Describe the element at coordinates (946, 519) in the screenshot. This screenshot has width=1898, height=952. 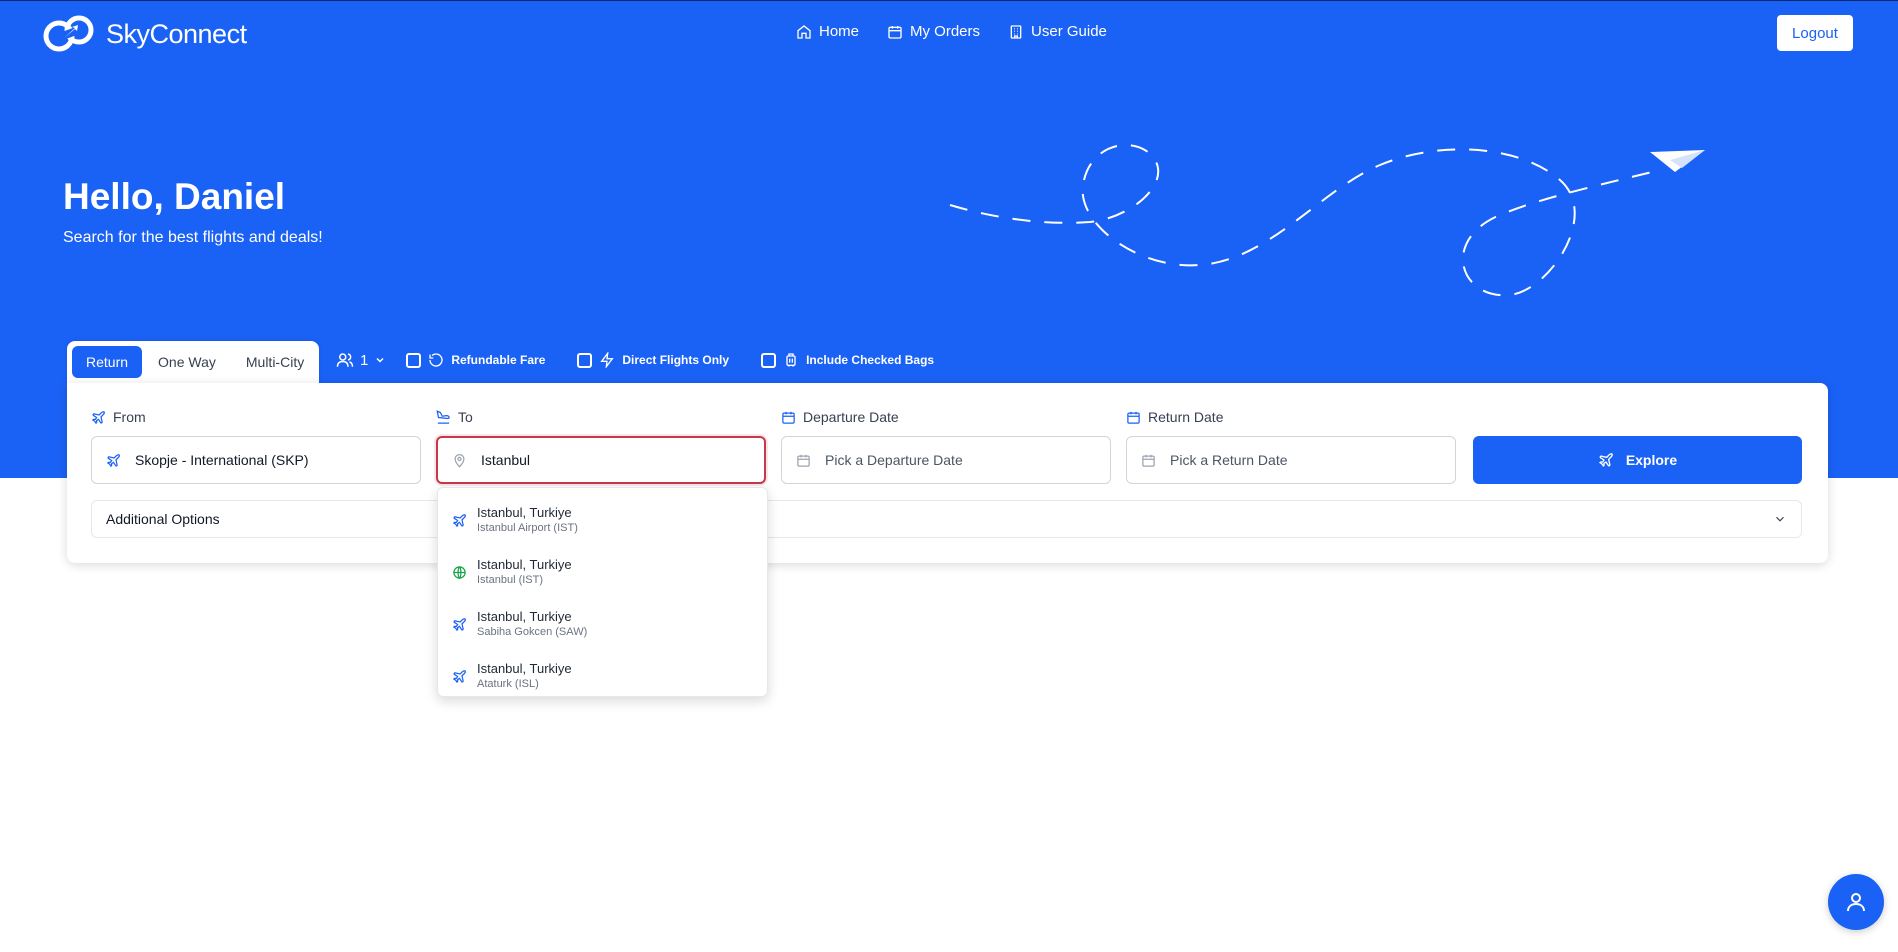
I see `additional-options-toggle: Additional Options` at that location.